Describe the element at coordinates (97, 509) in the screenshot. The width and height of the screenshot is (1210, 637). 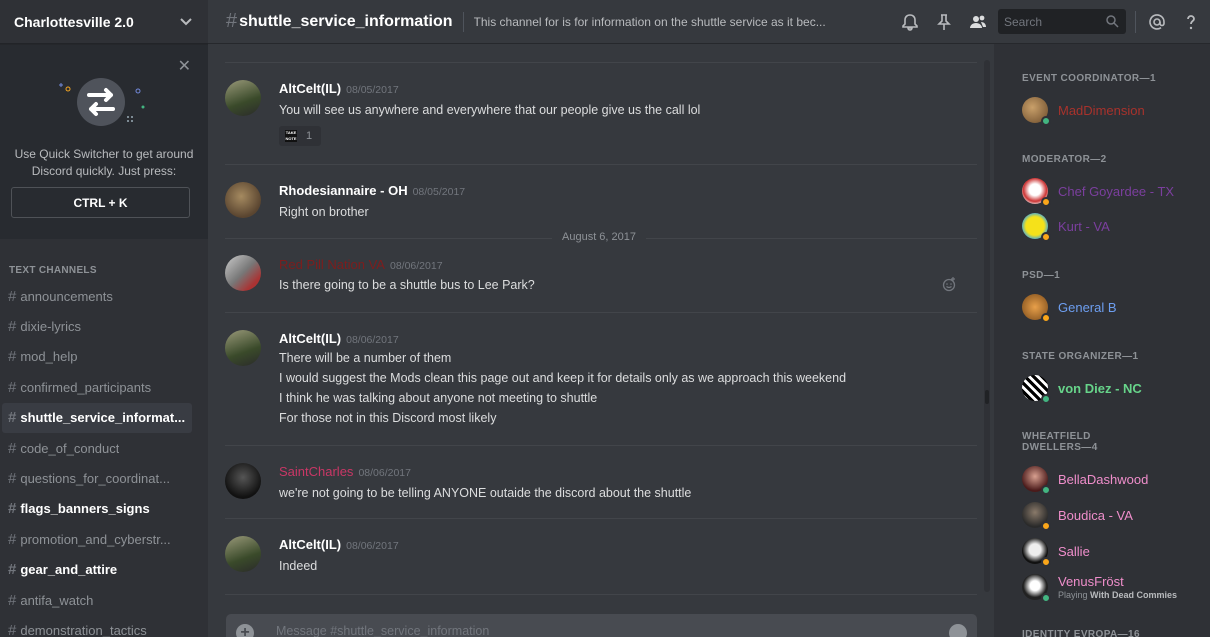
I see `channel-item: # flags_banners_signs` at that location.